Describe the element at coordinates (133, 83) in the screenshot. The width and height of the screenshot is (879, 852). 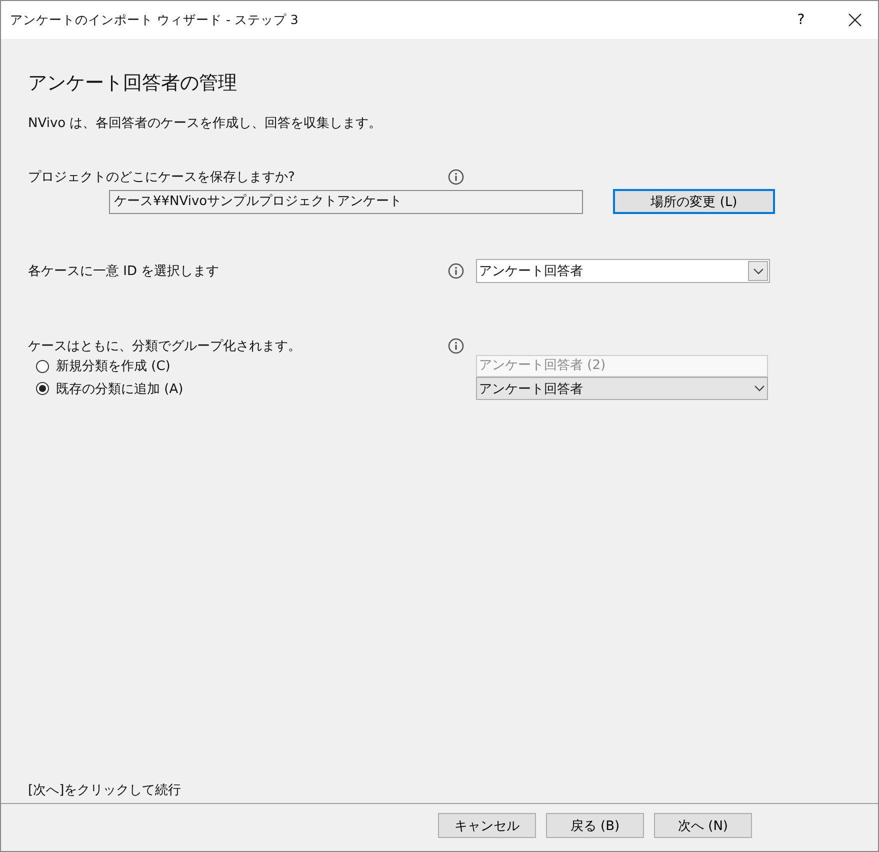
I see `page-heading: アンケート回答者の管理` at that location.